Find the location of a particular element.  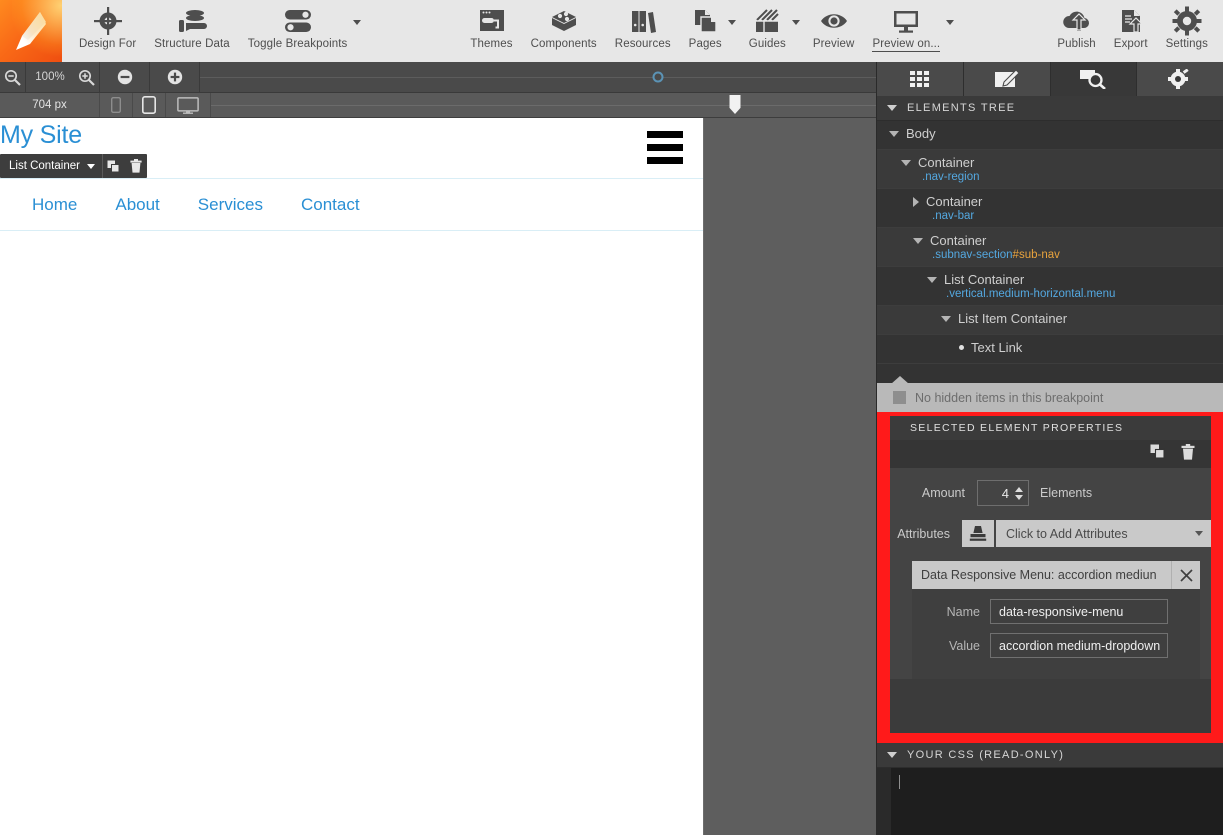

hamburger-line is located at coordinates (665, 160).